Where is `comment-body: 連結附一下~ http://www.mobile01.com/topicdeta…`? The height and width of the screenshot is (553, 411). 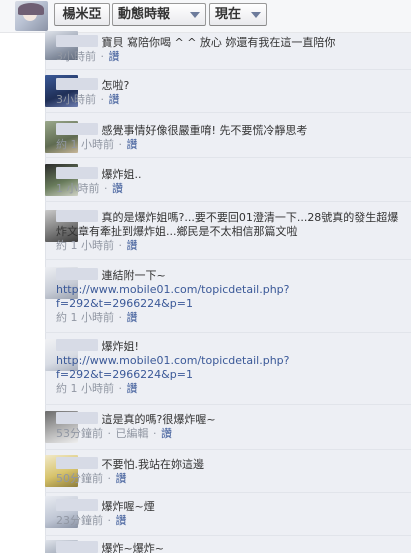
comment-body: 連結附一下~ http://www.mobile01.com/topicdeta… is located at coordinates (231, 296).